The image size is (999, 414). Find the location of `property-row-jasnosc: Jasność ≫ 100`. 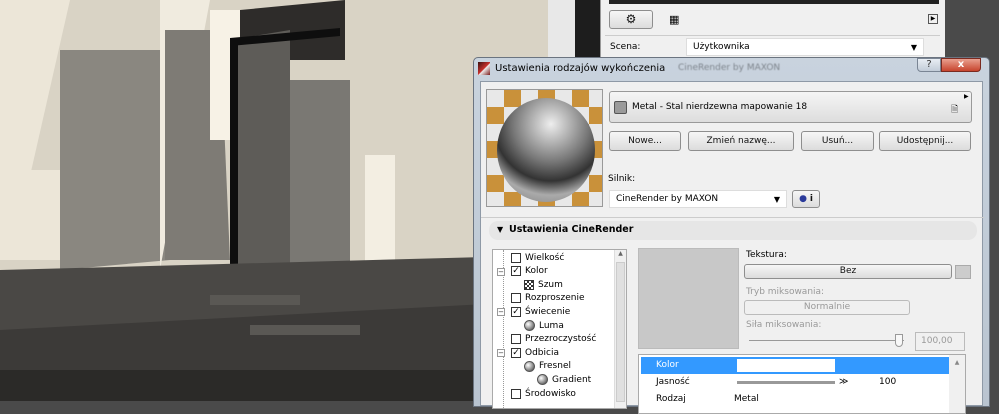

property-row-jasnosc: Jasność ≫ 100 is located at coordinates (795, 382).